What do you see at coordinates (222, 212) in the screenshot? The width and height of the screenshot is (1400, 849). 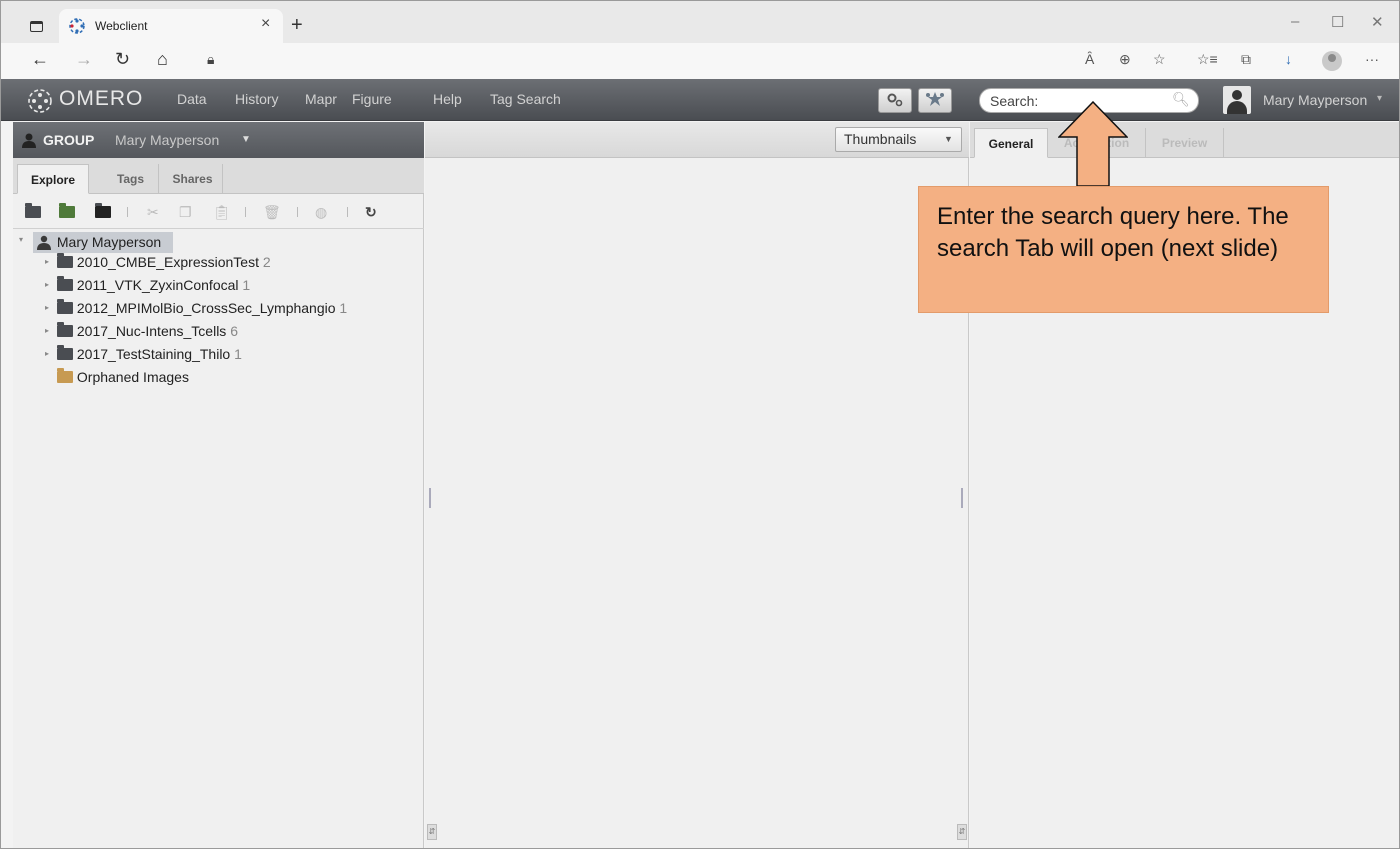 I see `paste-icon: 📋︎` at bounding box center [222, 212].